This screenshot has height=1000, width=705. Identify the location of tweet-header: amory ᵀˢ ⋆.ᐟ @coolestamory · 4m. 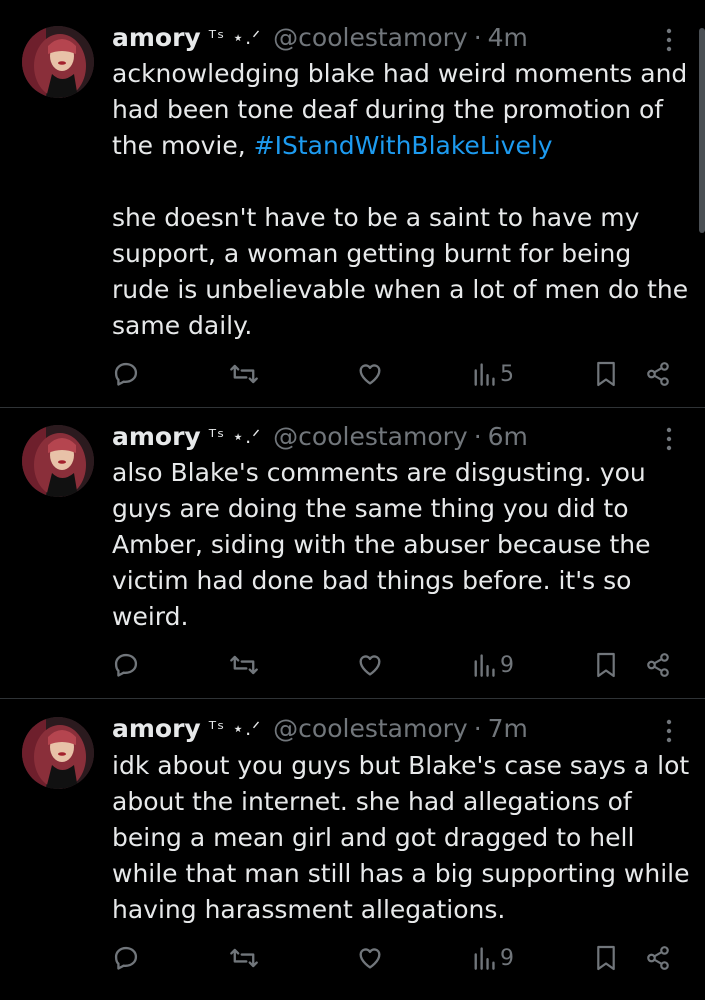
(320, 38).